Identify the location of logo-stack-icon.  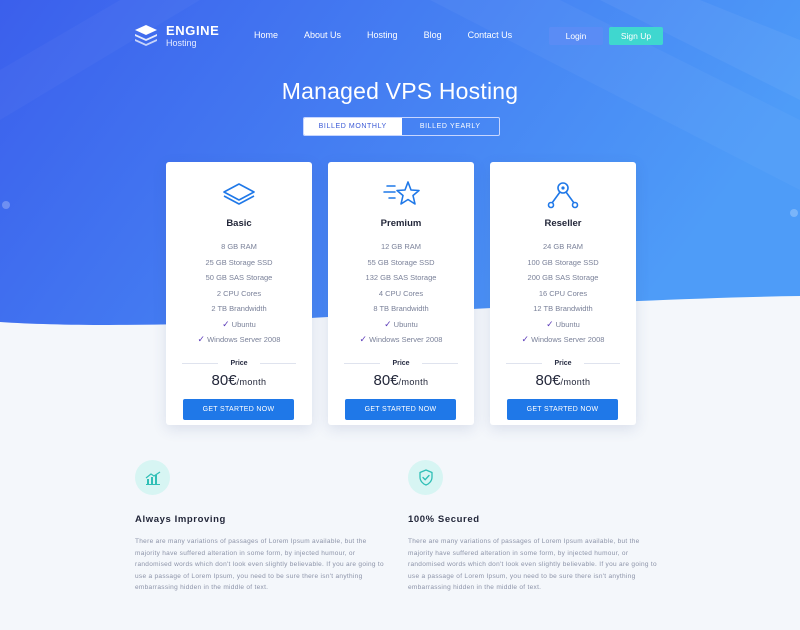
(146, 35).